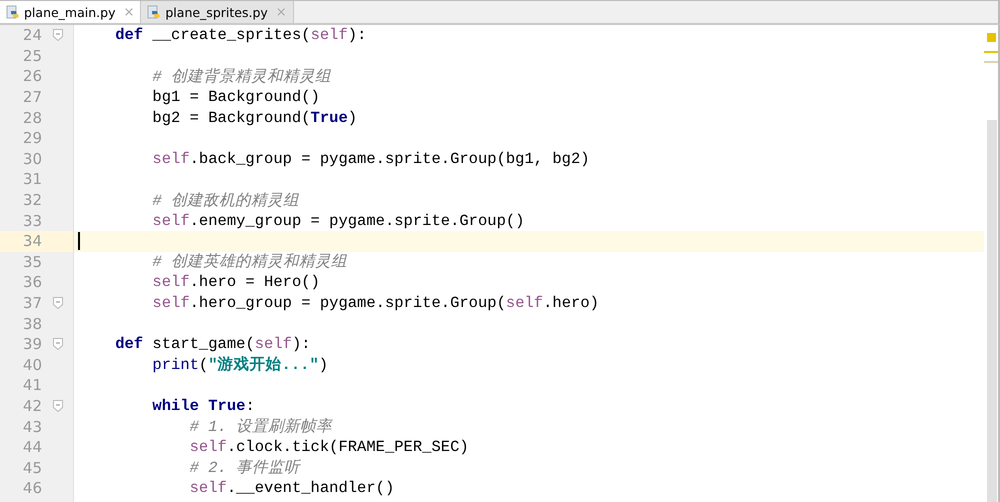 This screenshot has width=1000, height=502. Describe the element at coordinates (244, 468) in the screenshot. I see `code-line: # 2. 事件监听` at that location.